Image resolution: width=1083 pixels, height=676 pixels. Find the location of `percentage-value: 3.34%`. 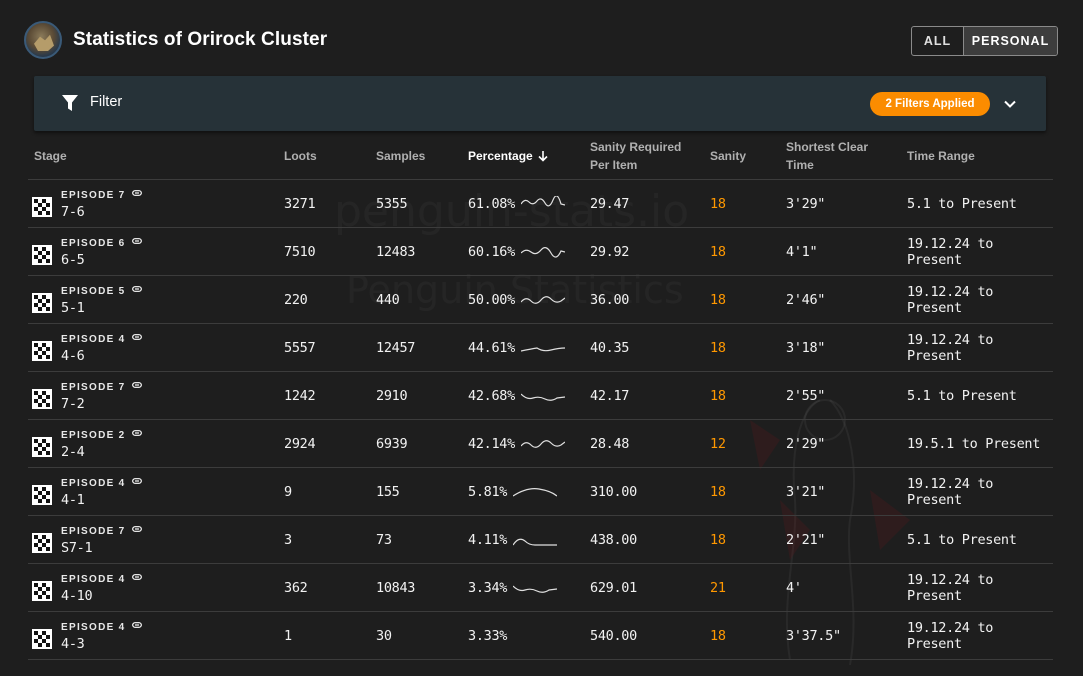

percentage-value: 3.34% is located at coordinates (488, 587).